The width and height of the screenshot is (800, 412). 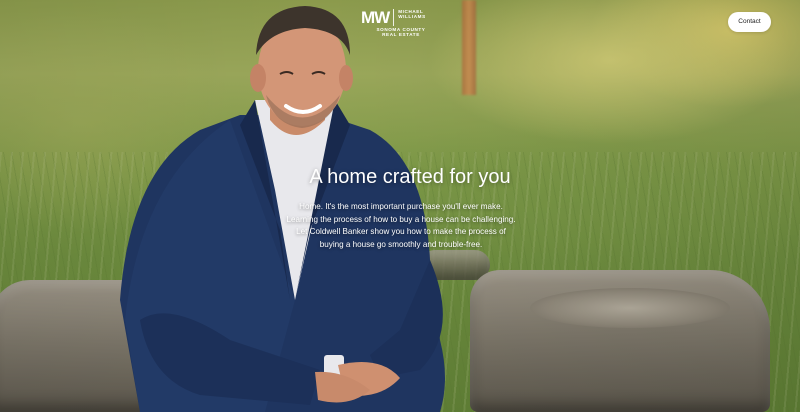 I want to click on contact-button: Contact, so click(x=749, y=22).